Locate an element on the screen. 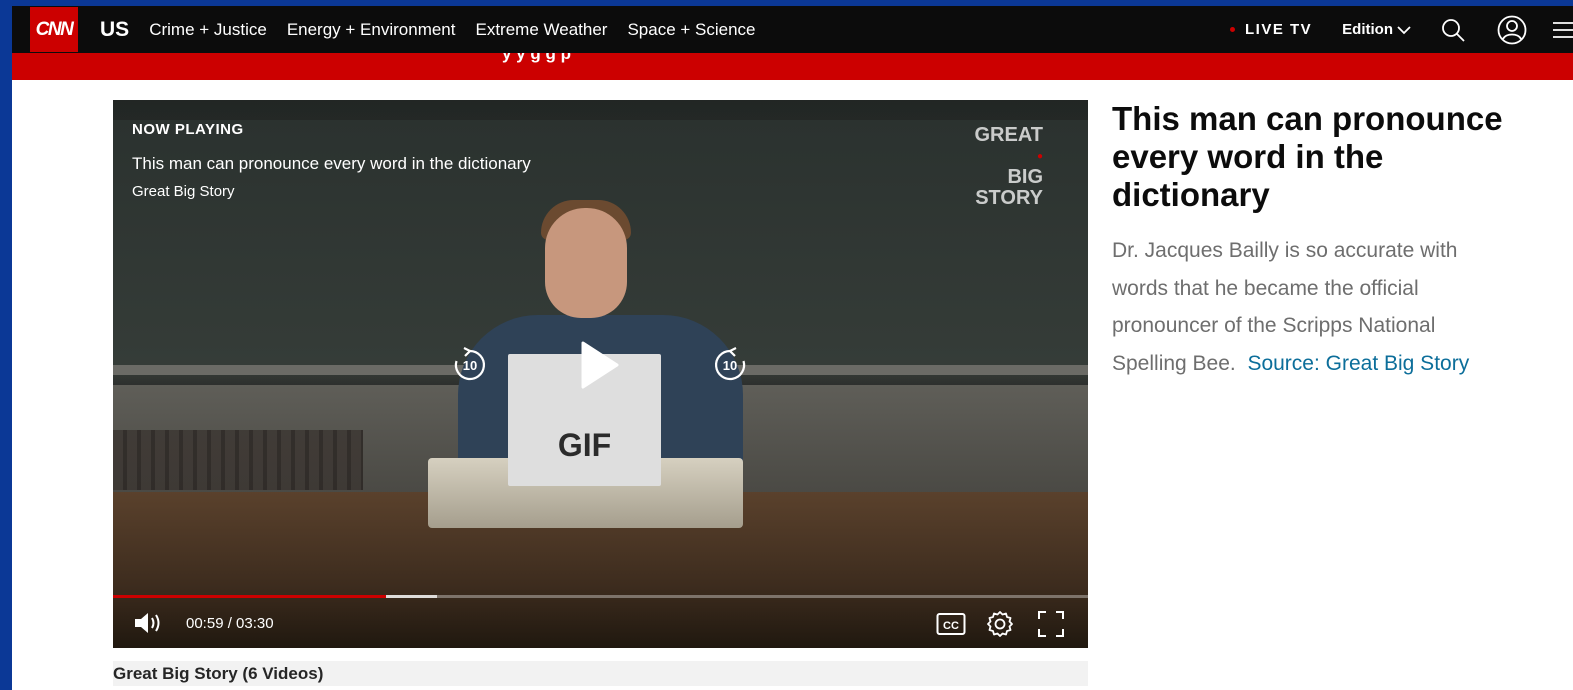 The height and width of the screenshot is (690, 1573). section-title: US is located at coordinates (114, 30).